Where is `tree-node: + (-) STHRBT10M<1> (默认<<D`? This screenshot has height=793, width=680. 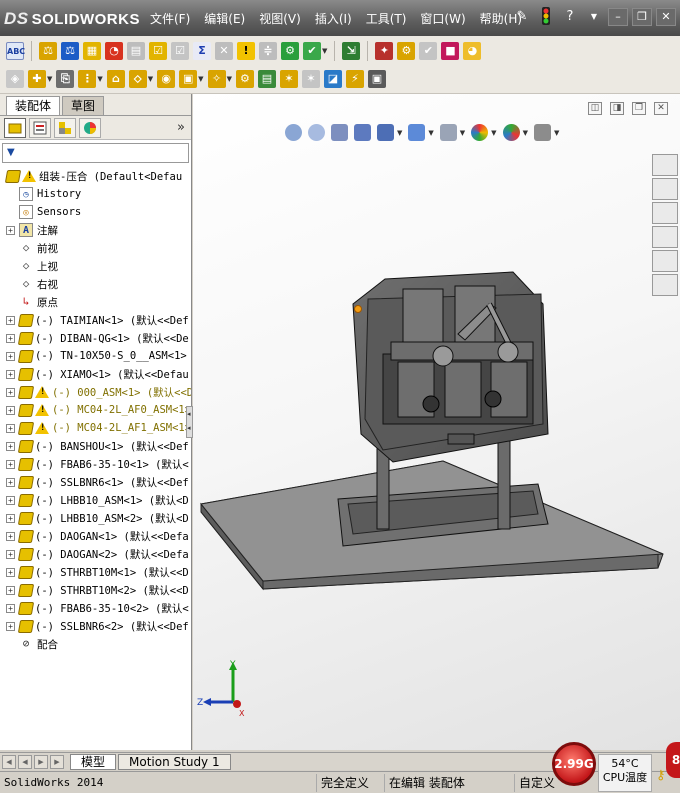 tree-node: + (-) STHRBT10M<1> (默认<<D is located at coordinates (95, 572).